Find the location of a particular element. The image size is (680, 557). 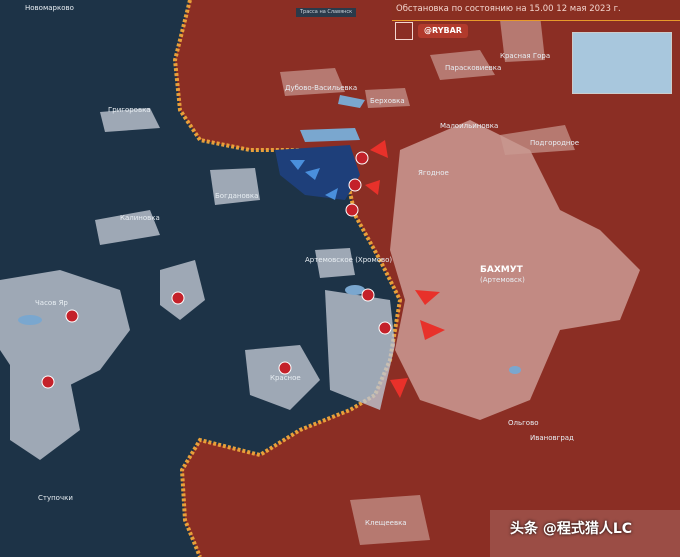

label-bogdanovka: Богдановка is located at coordinates (236, 196).